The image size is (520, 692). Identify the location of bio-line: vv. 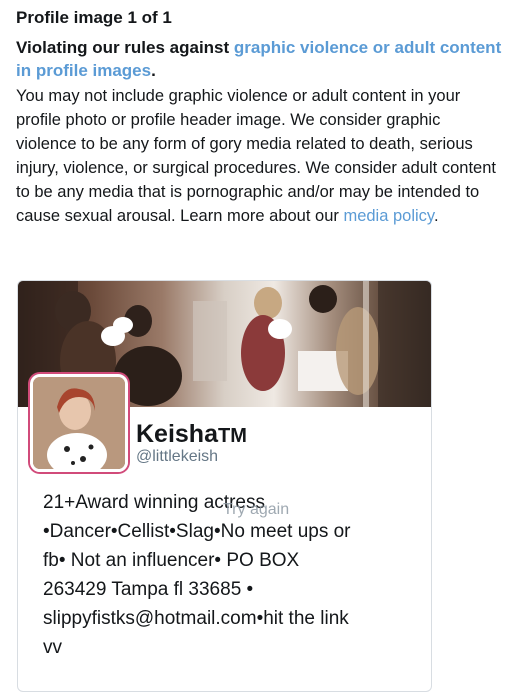
(52, 647).